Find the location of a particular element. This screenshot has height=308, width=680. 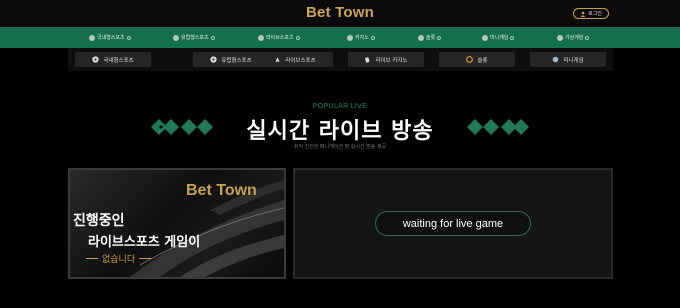

nav-item-casino: 카지노 is located at coordinates (361, 37).